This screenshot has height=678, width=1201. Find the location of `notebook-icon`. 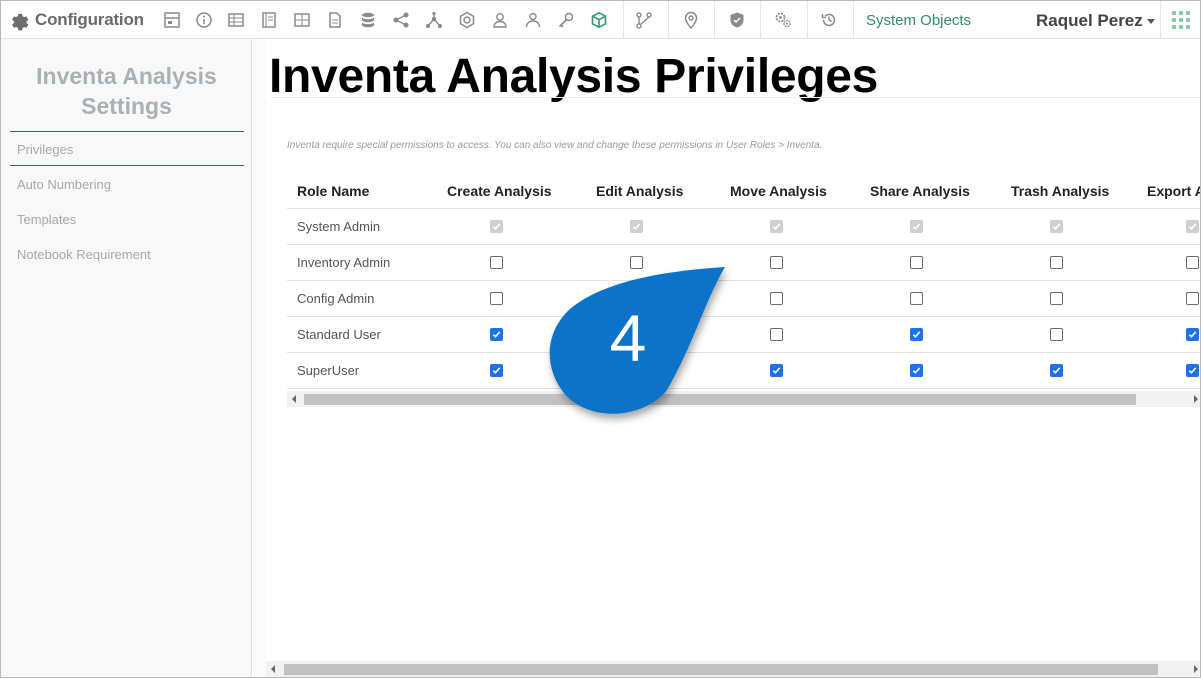

notebook-icon is located at coordinates (269, 20).